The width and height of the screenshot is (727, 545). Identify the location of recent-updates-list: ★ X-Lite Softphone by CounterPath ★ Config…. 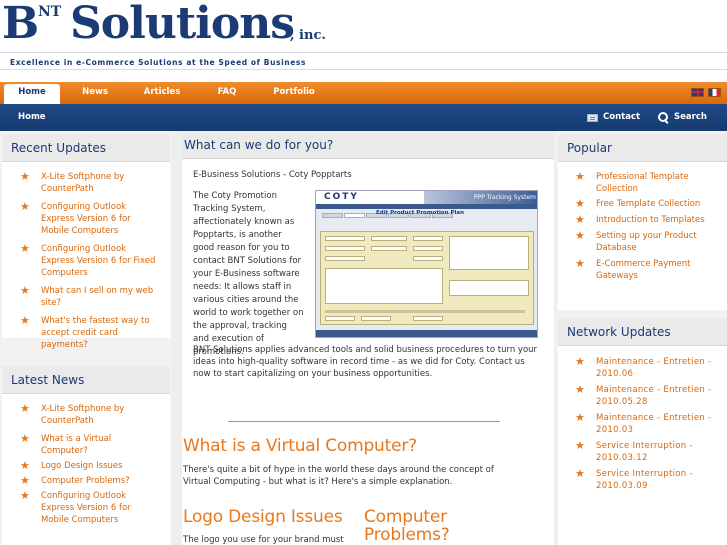
(86, 256).